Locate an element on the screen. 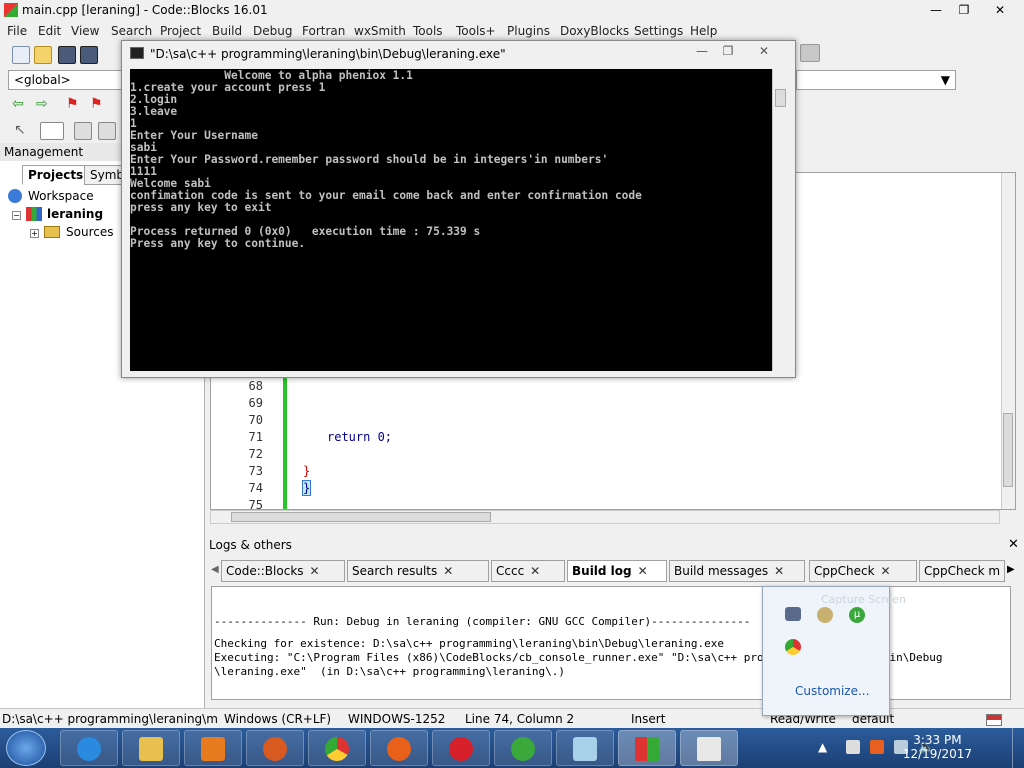  show-hidden-icons-icon: ▲ is located at coordinates (822, 747).